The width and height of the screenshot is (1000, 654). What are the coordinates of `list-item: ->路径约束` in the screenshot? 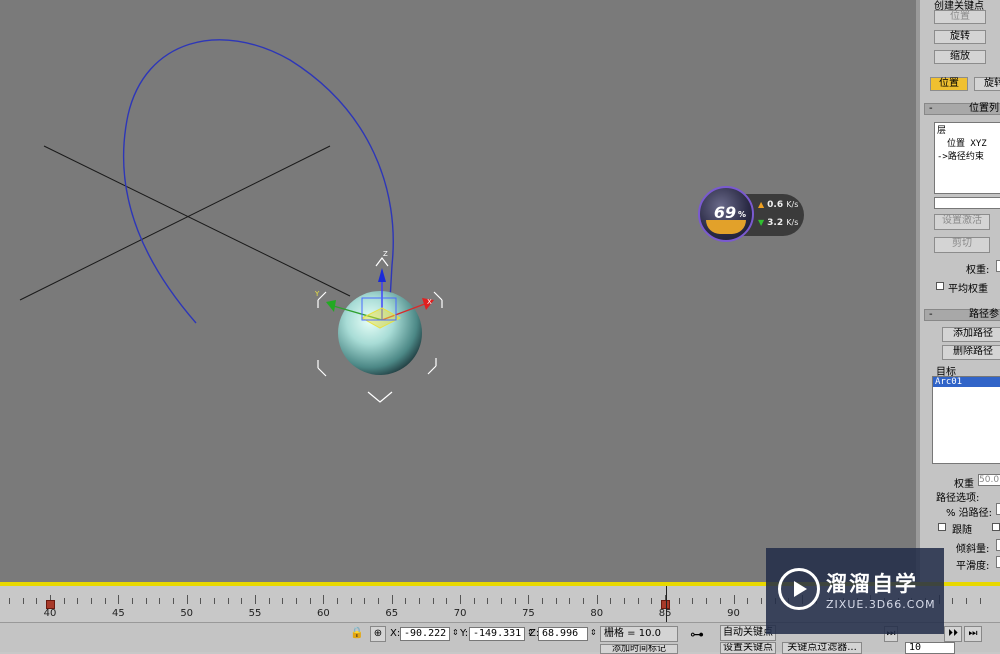 It's located at (967, 155).